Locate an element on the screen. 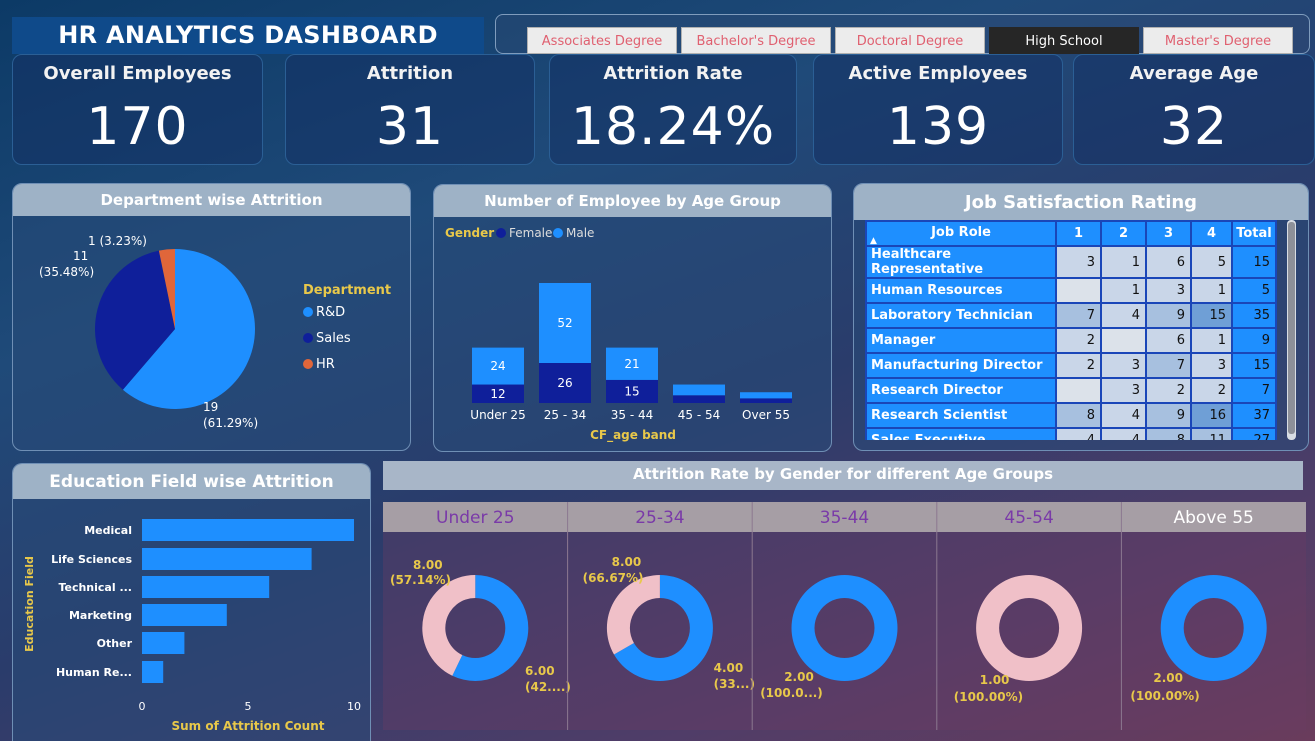 The height and width of the screenshot is (741, 1315). y-tick-label: Life Sciences is located at coordinates (91, 559).